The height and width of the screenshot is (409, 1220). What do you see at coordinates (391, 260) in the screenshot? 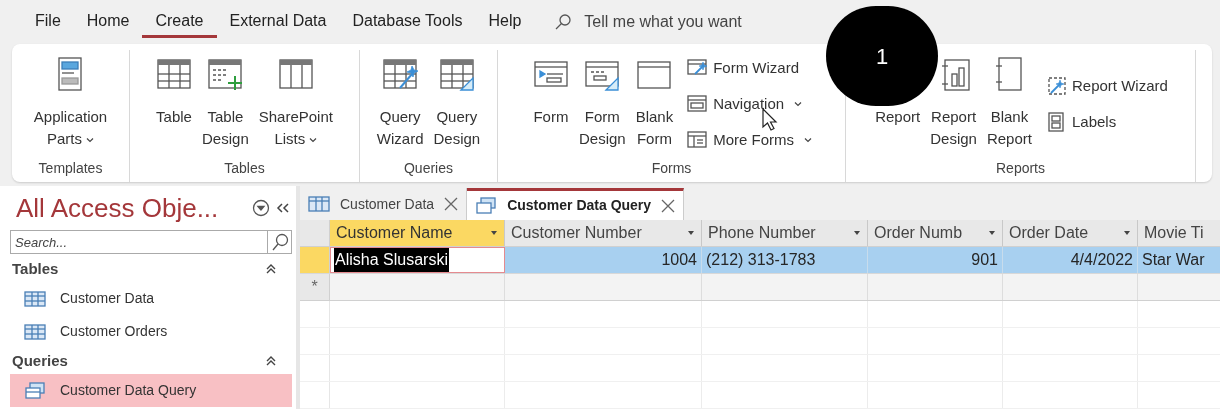
I see `selected-text: Alisha Slusarski` at bounding box center [391, 260].